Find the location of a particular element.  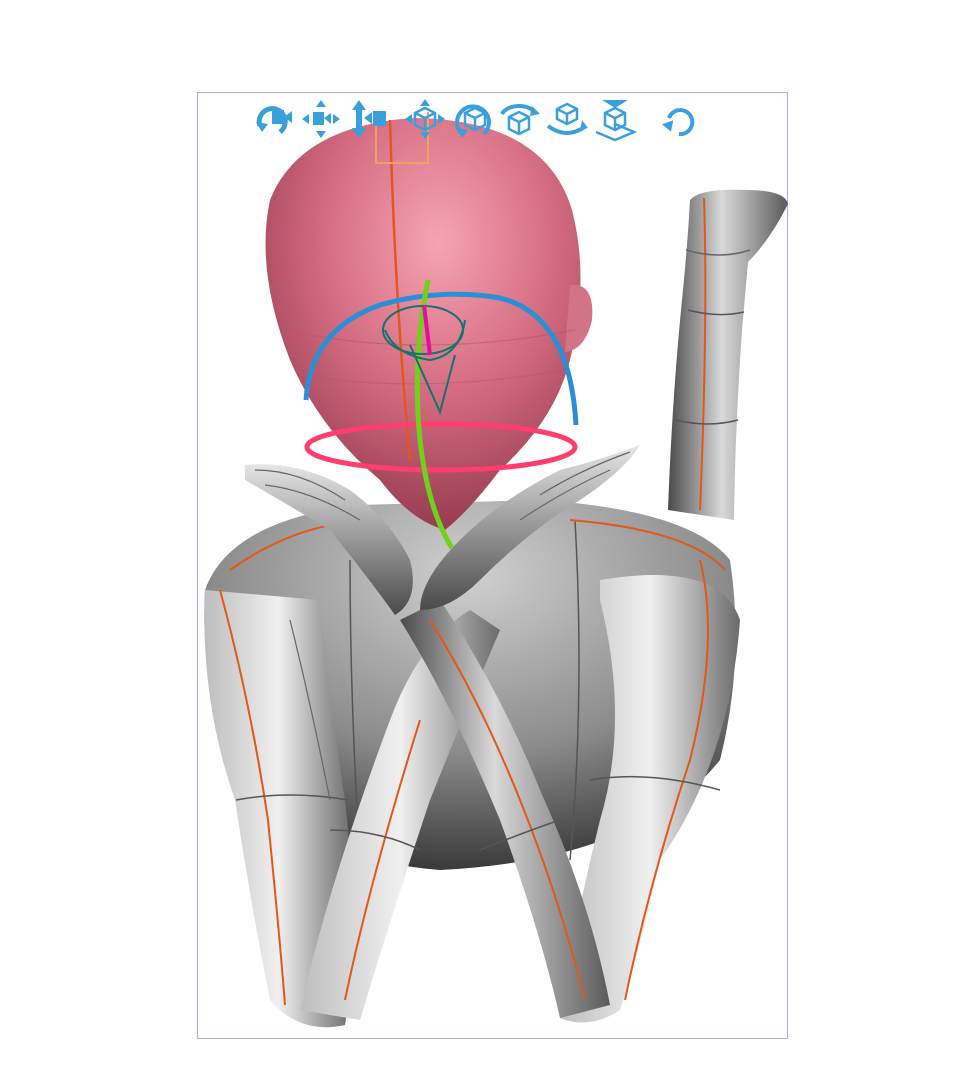

undo-button is located at coordinates (678, 119).